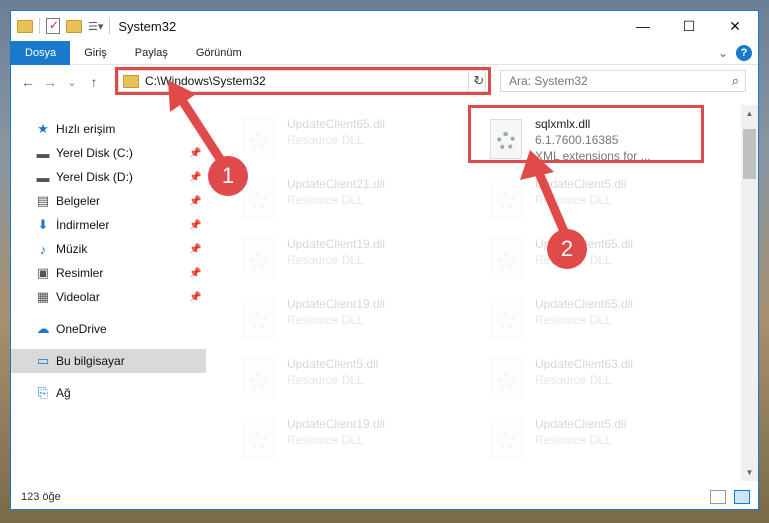 The width and height of the screenshot is (769, 523). Describe the element at coordinates (72, 82) in the screenshot. I see `recent-locations-button: ⌄` at that location.